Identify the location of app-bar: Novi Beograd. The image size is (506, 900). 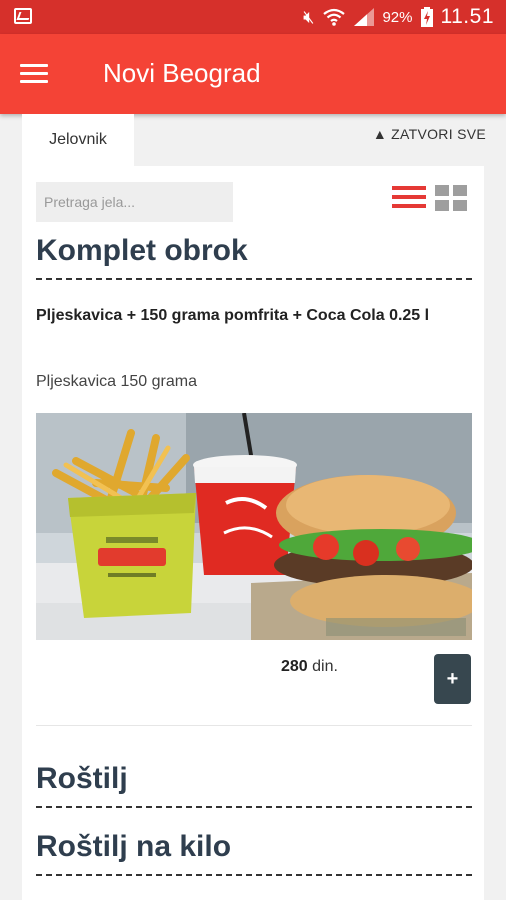
(253, 74).